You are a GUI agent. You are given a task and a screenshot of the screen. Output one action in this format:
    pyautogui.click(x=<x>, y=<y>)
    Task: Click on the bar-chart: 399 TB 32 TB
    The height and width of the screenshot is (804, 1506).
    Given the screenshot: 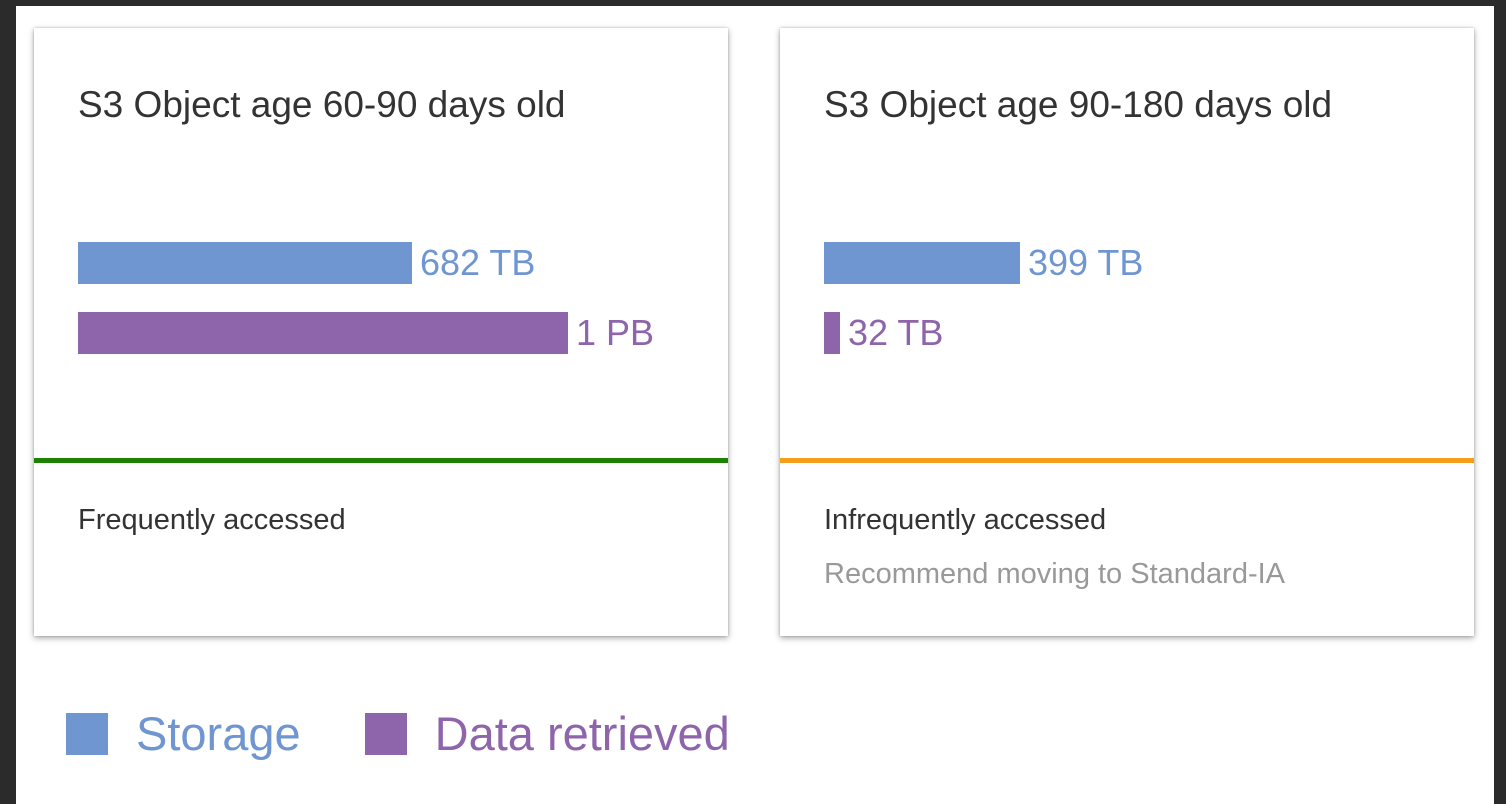 What is the action you would take?
    pyautogui.click(x=1134, y=302)
    